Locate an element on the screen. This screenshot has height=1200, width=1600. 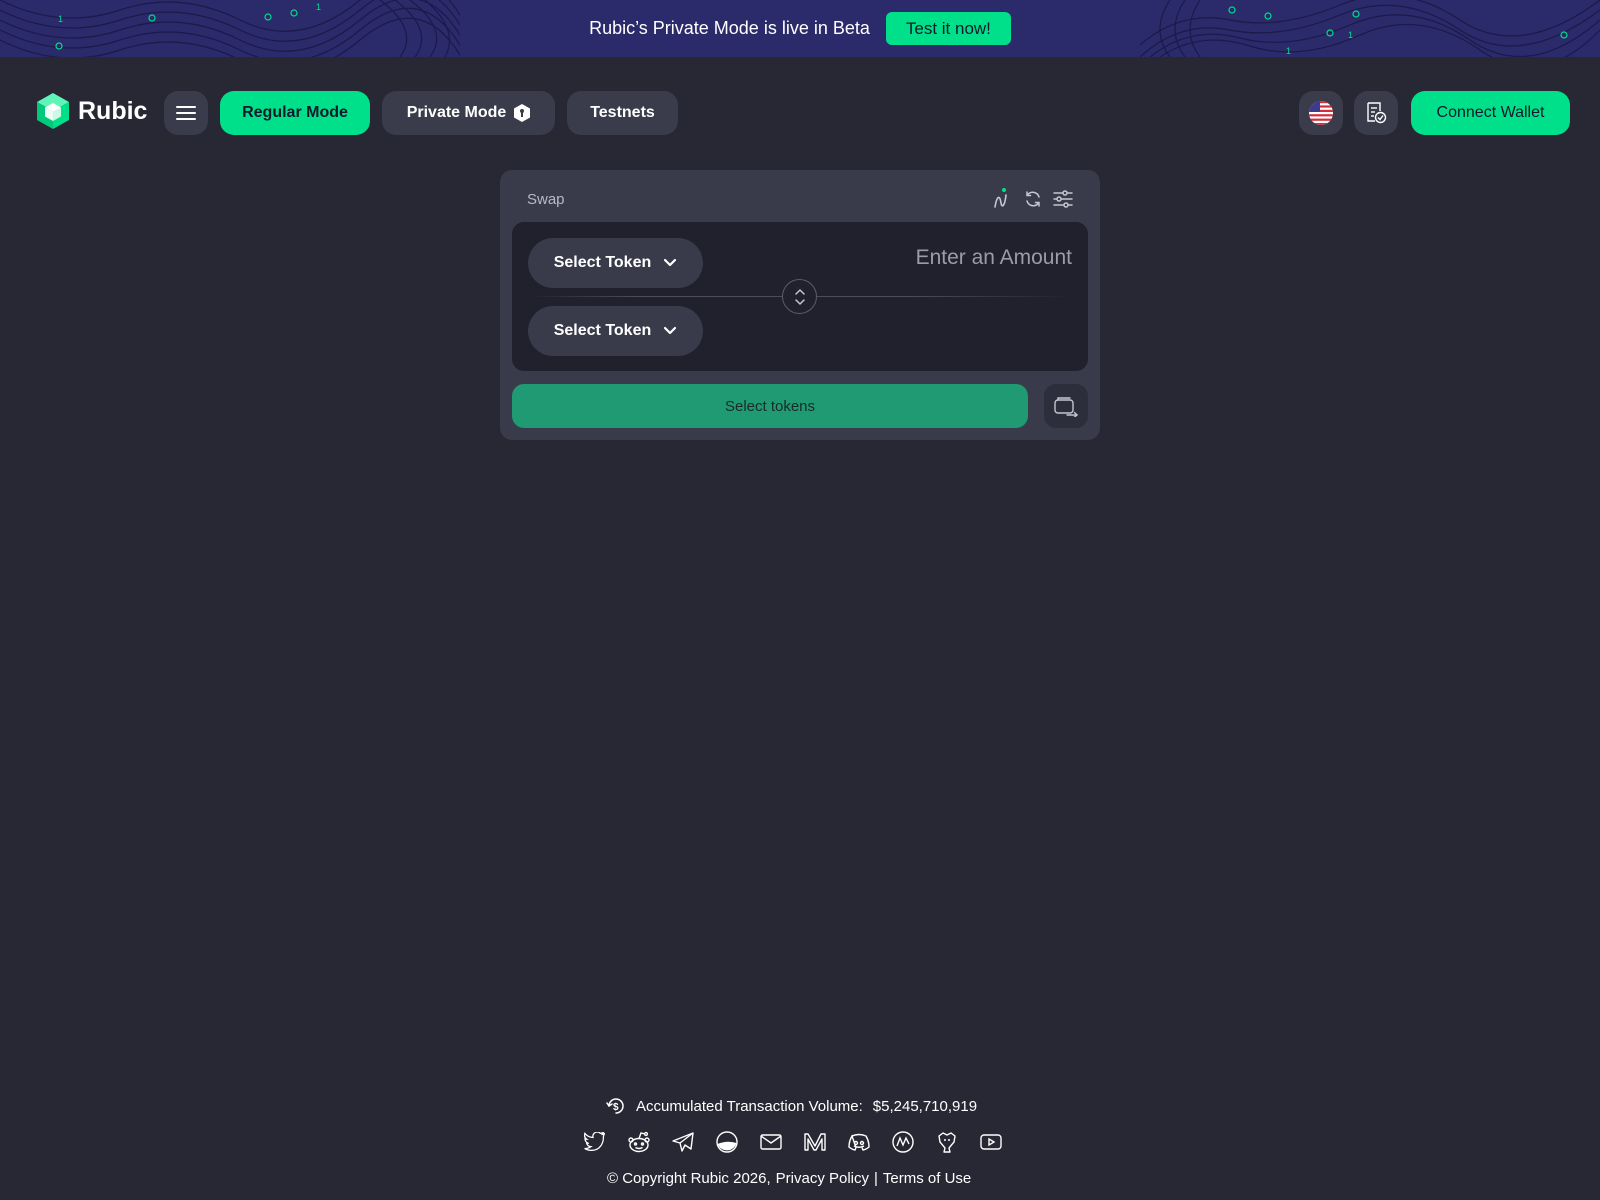
banner-pattern-right: 11 is located at coordinates (1370, 28).